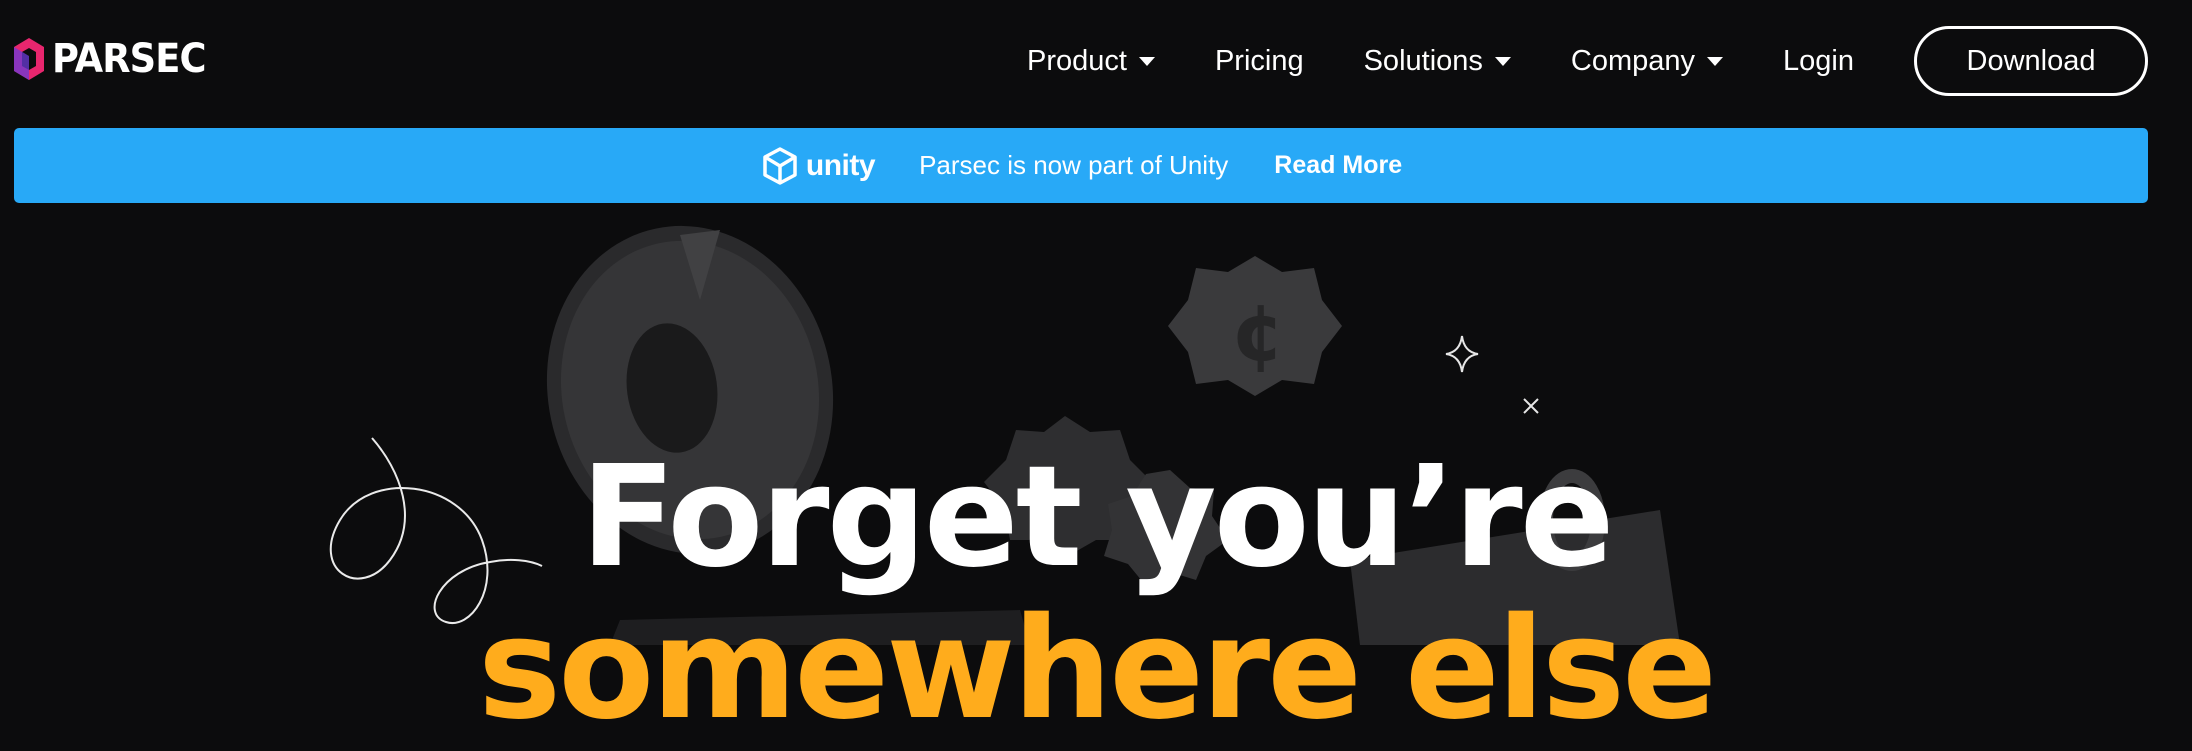 This screenshot has height=751, width=2192. I want to click on nav-item-label: Solutions, so click(1423, 60).